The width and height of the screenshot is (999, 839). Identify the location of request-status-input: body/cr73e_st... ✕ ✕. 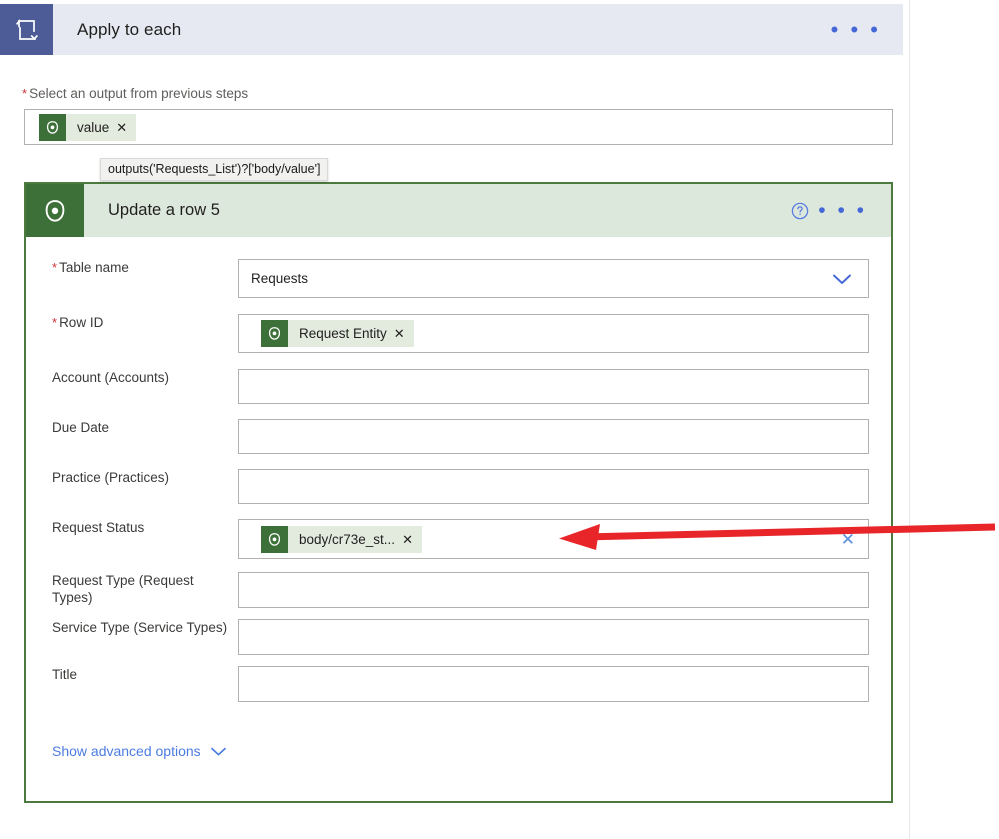
(553, 539).